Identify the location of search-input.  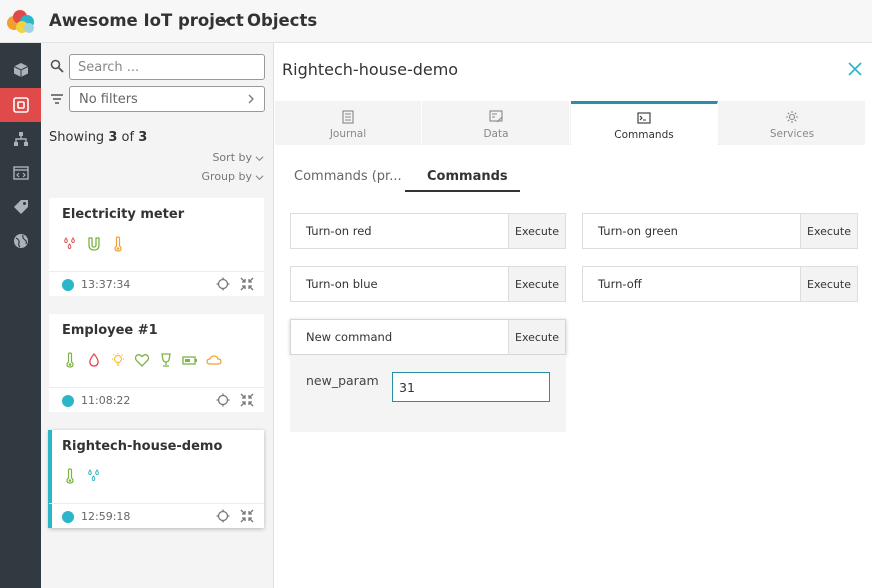
(167, 67).